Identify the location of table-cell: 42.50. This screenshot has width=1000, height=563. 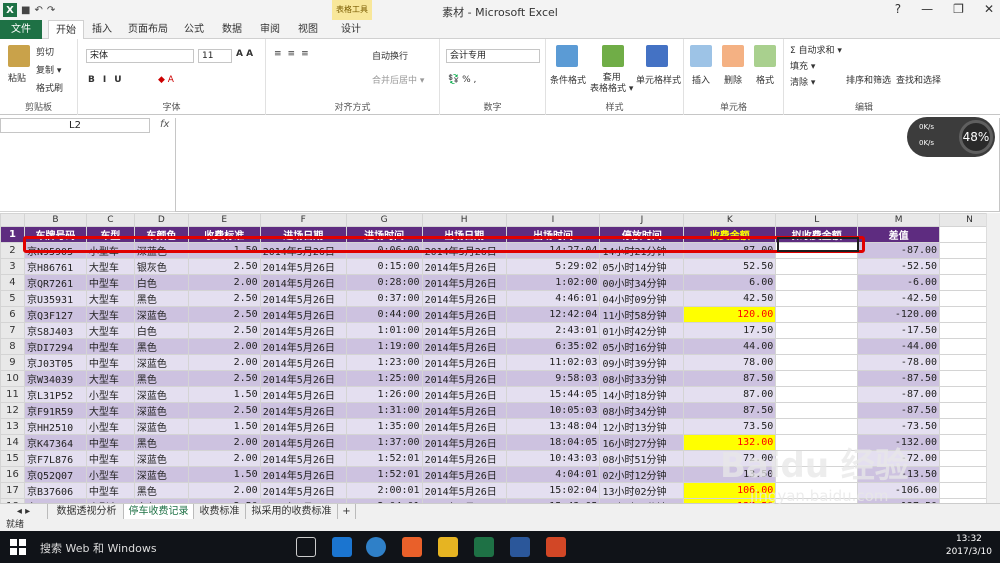
(730, 298).